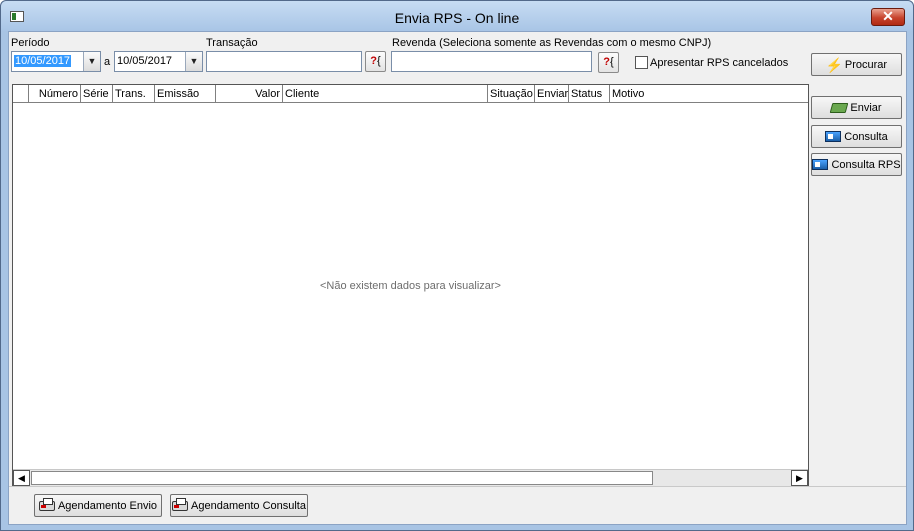 Image resolution: width=914 pixels, height=531 pixels. I want to click on horizontal-scrollbar: ◀ ▶, so click(410, 477).